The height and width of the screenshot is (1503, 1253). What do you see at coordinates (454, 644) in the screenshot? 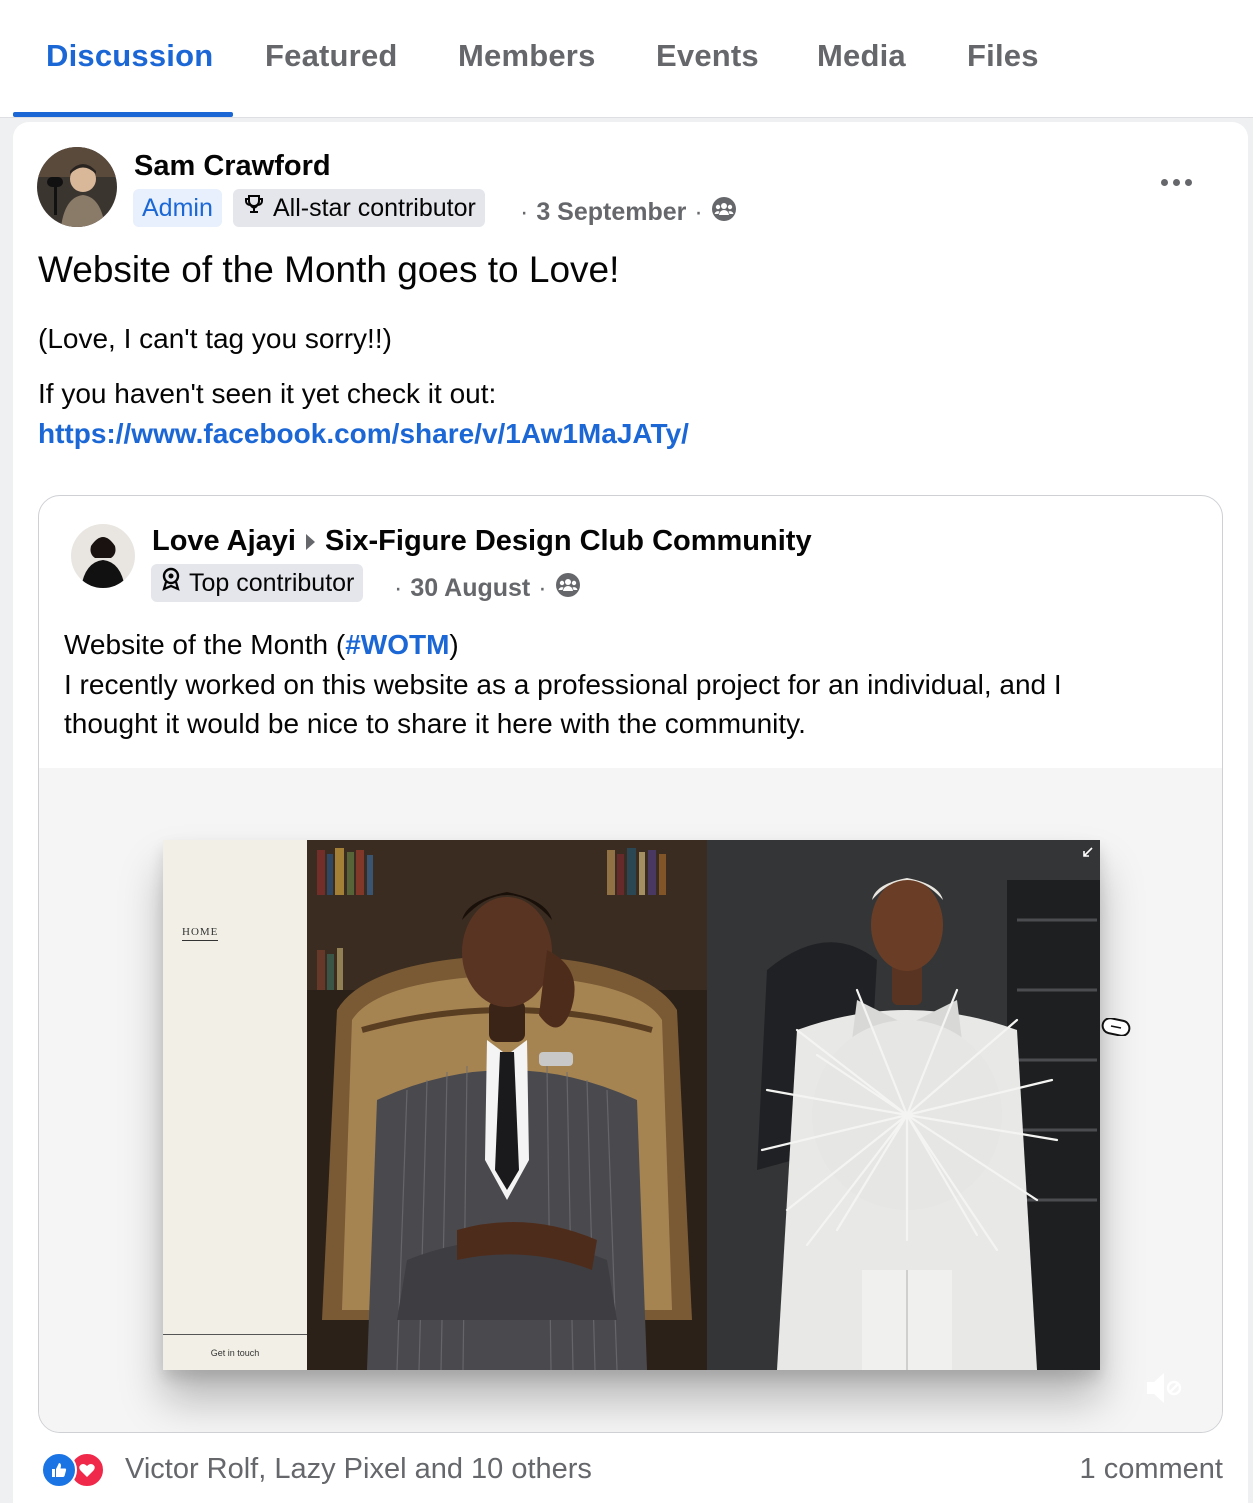
I see `shared-text-suffix: )` at bounding box center [454, 644].